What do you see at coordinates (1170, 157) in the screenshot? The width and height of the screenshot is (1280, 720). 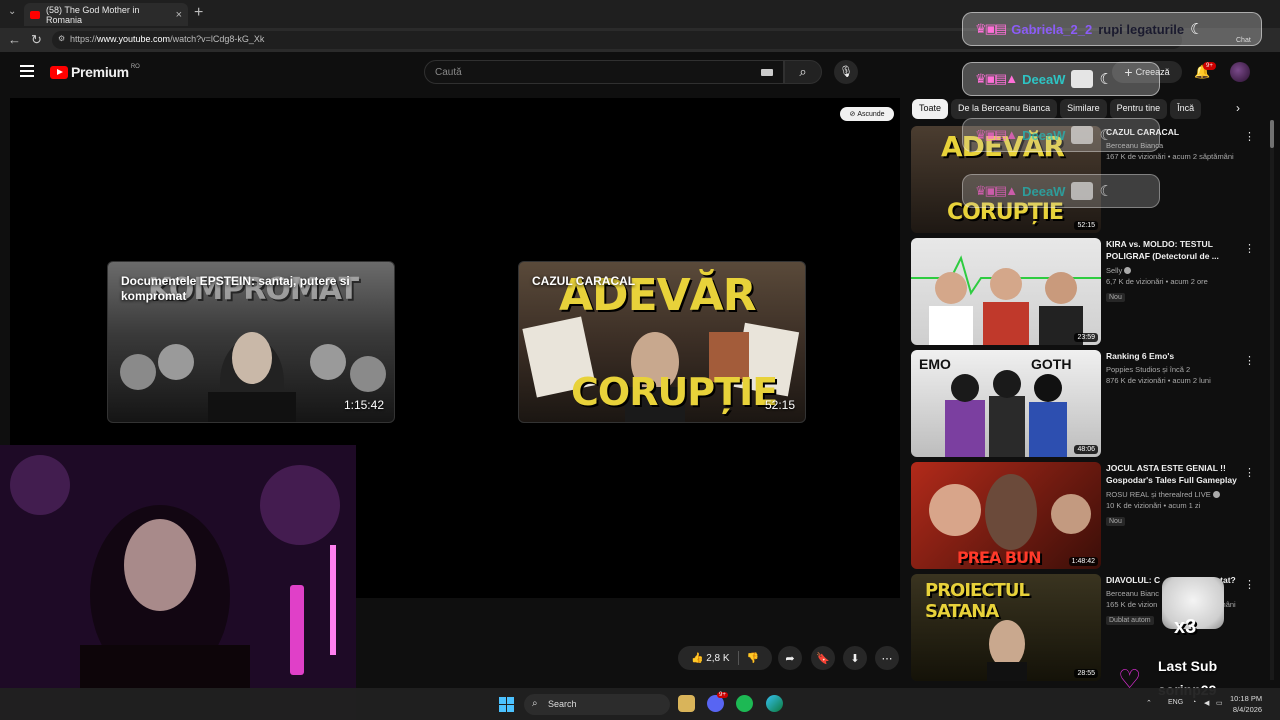 I see `video-meta: 167 K de vizionări • acum 2 săptămâni` at bounding box center [1170, 157].